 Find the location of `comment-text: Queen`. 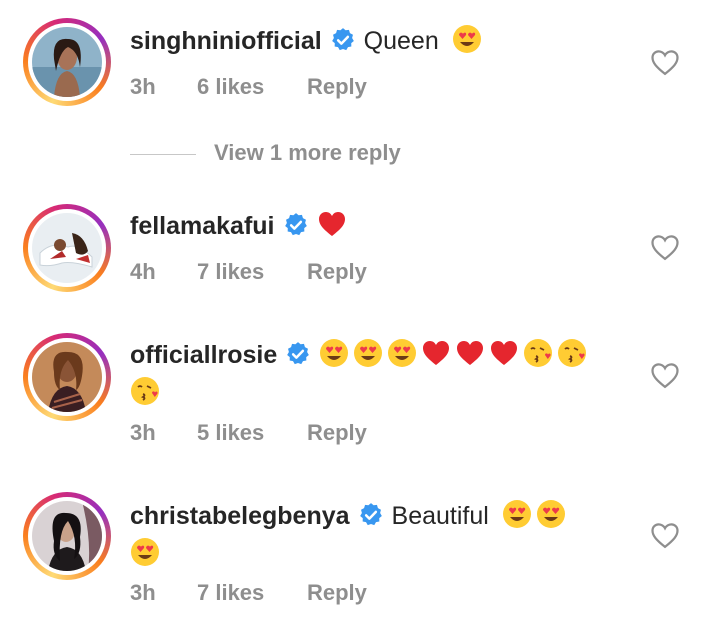

comment-text: Queen is located at coordinates (401, 41).